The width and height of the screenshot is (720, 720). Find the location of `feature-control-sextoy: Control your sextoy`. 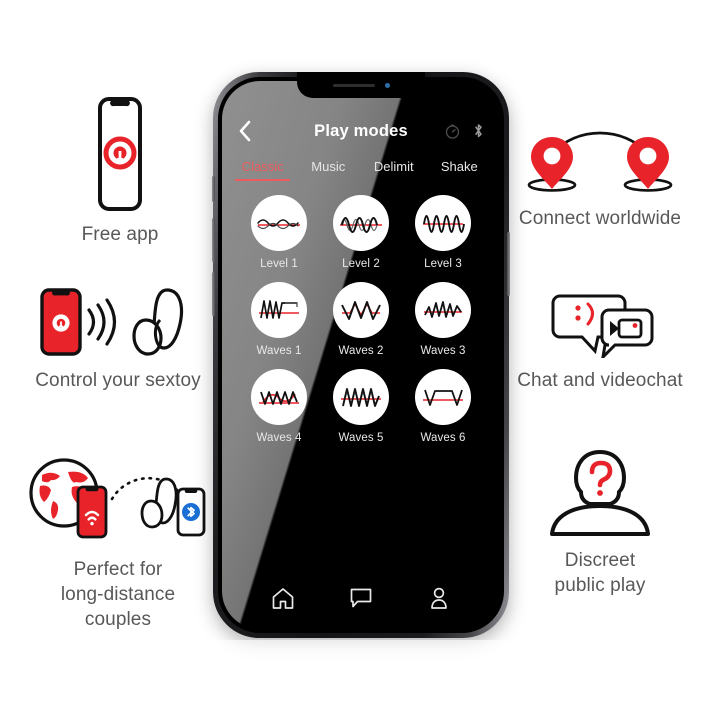

feature-control-sextoy: Control your sextoy is located at coordinates (118, 339).